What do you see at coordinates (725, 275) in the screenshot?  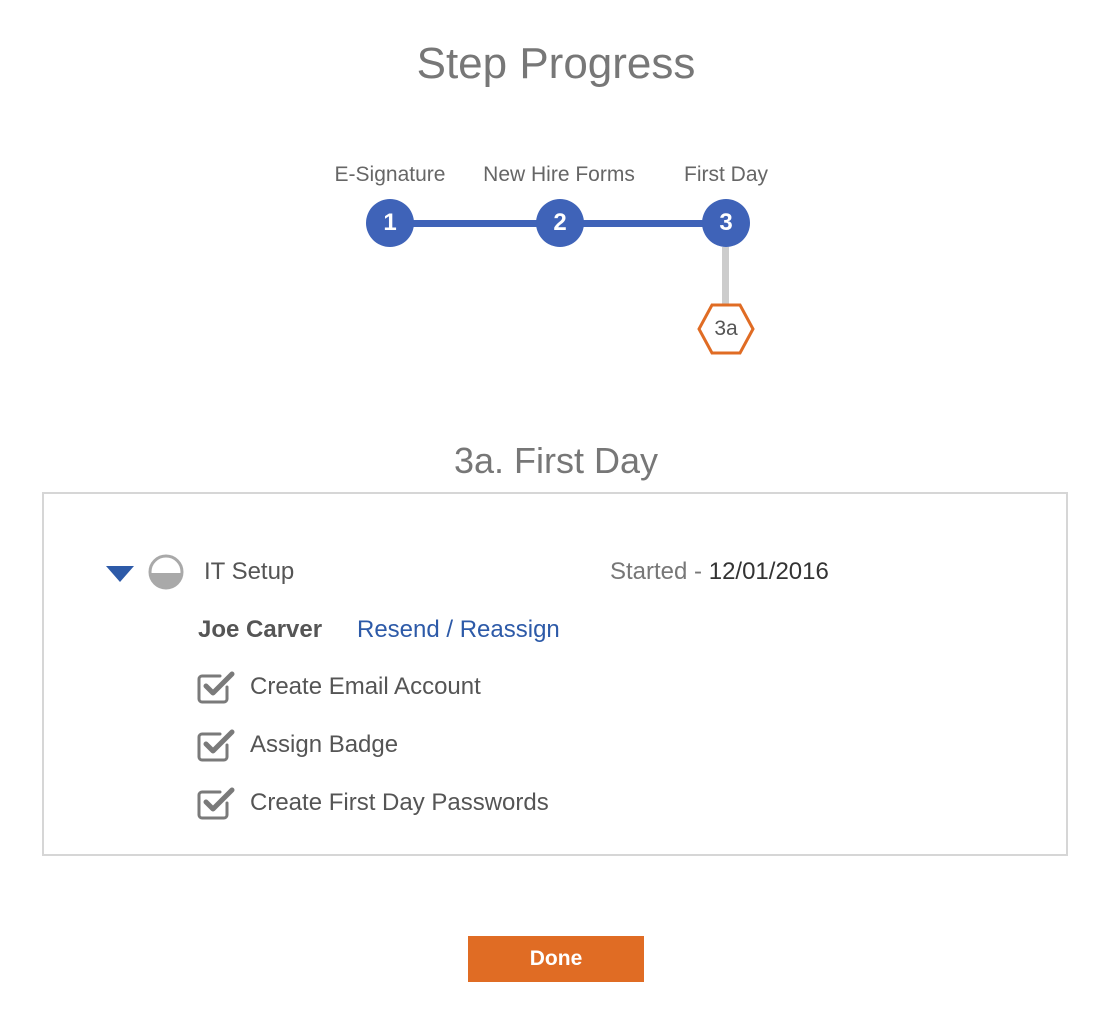 I see `substep-connector` at bounding box center [725, 275].